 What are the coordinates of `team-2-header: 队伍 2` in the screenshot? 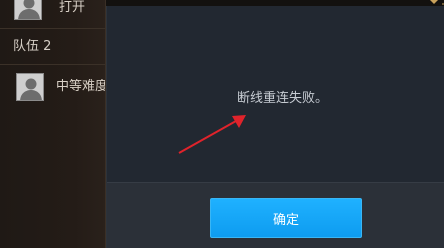 It's located at (32, 46).